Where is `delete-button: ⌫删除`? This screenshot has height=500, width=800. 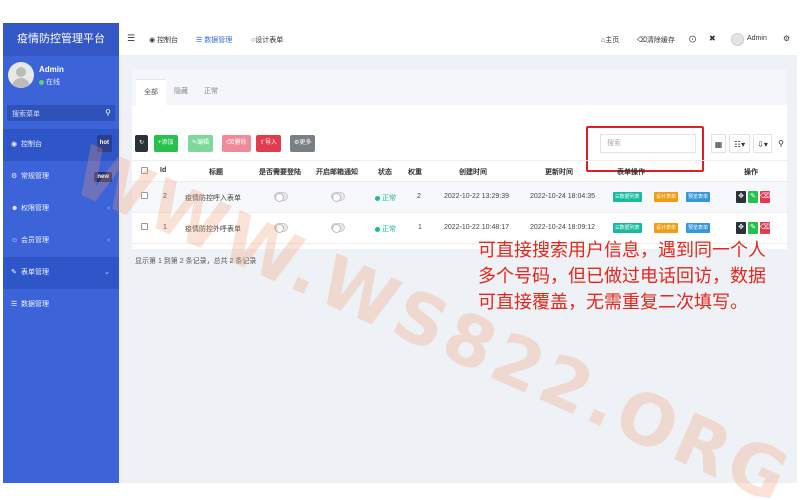 delete-button: ⌫删除 is located at coordinates (236, 143).